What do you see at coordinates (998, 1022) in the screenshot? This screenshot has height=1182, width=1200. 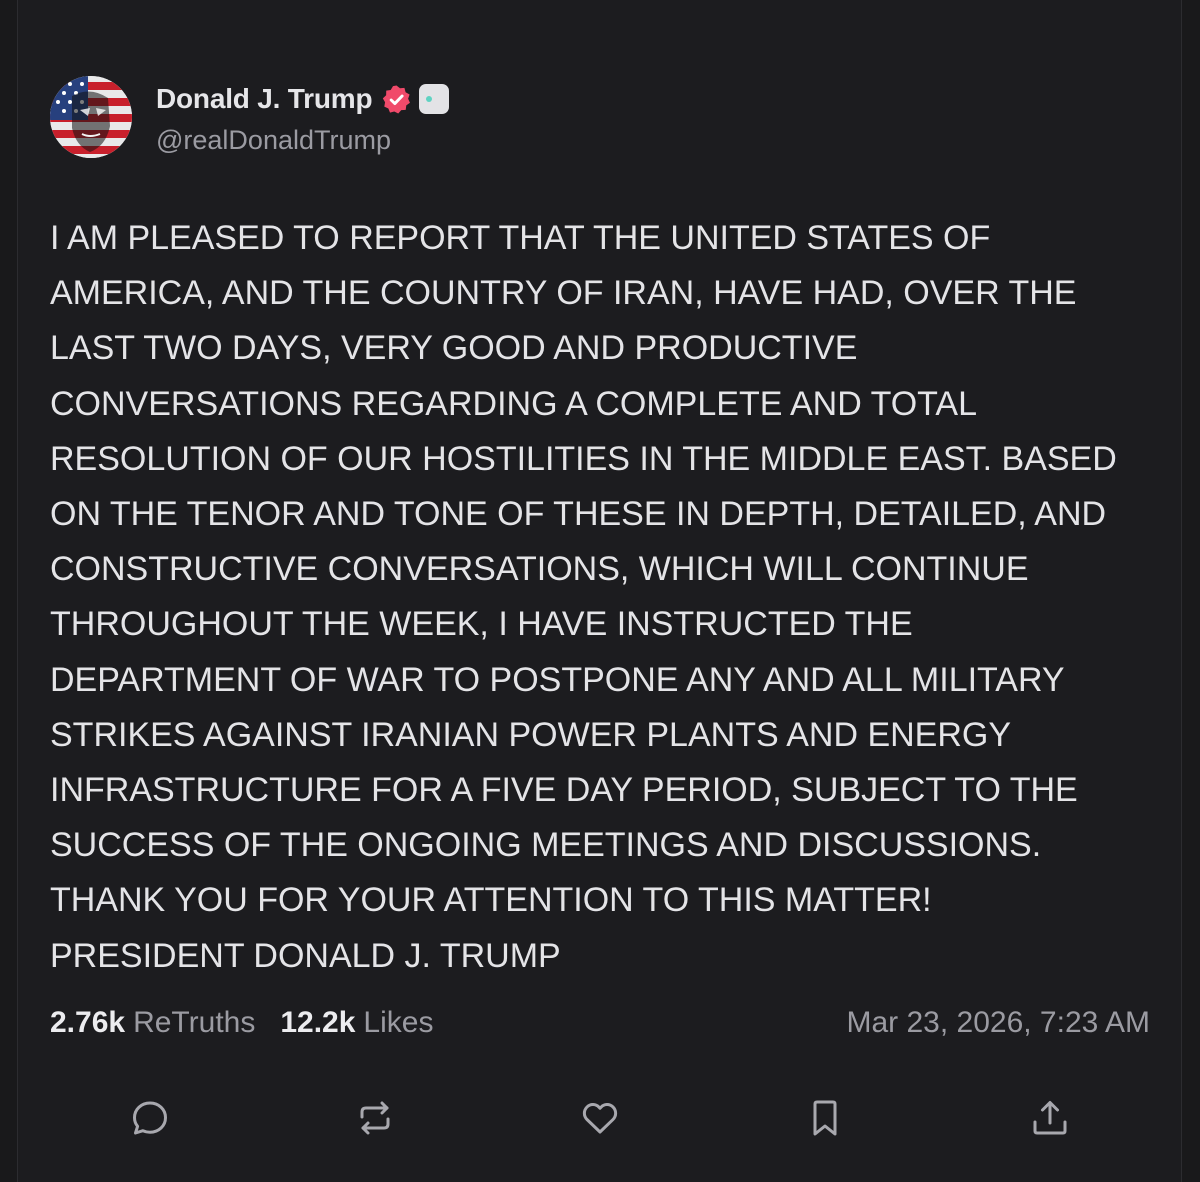 I see `post-timestamp: Mar 23, 2026, 7:23 AM` at bounding box center [998, 1022].